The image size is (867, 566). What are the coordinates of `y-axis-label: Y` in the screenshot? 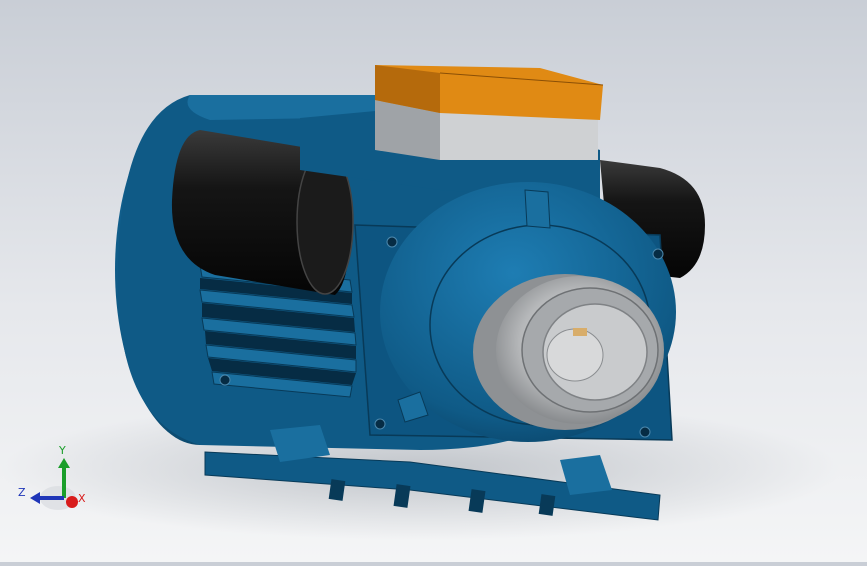 It's located at (62, 450).